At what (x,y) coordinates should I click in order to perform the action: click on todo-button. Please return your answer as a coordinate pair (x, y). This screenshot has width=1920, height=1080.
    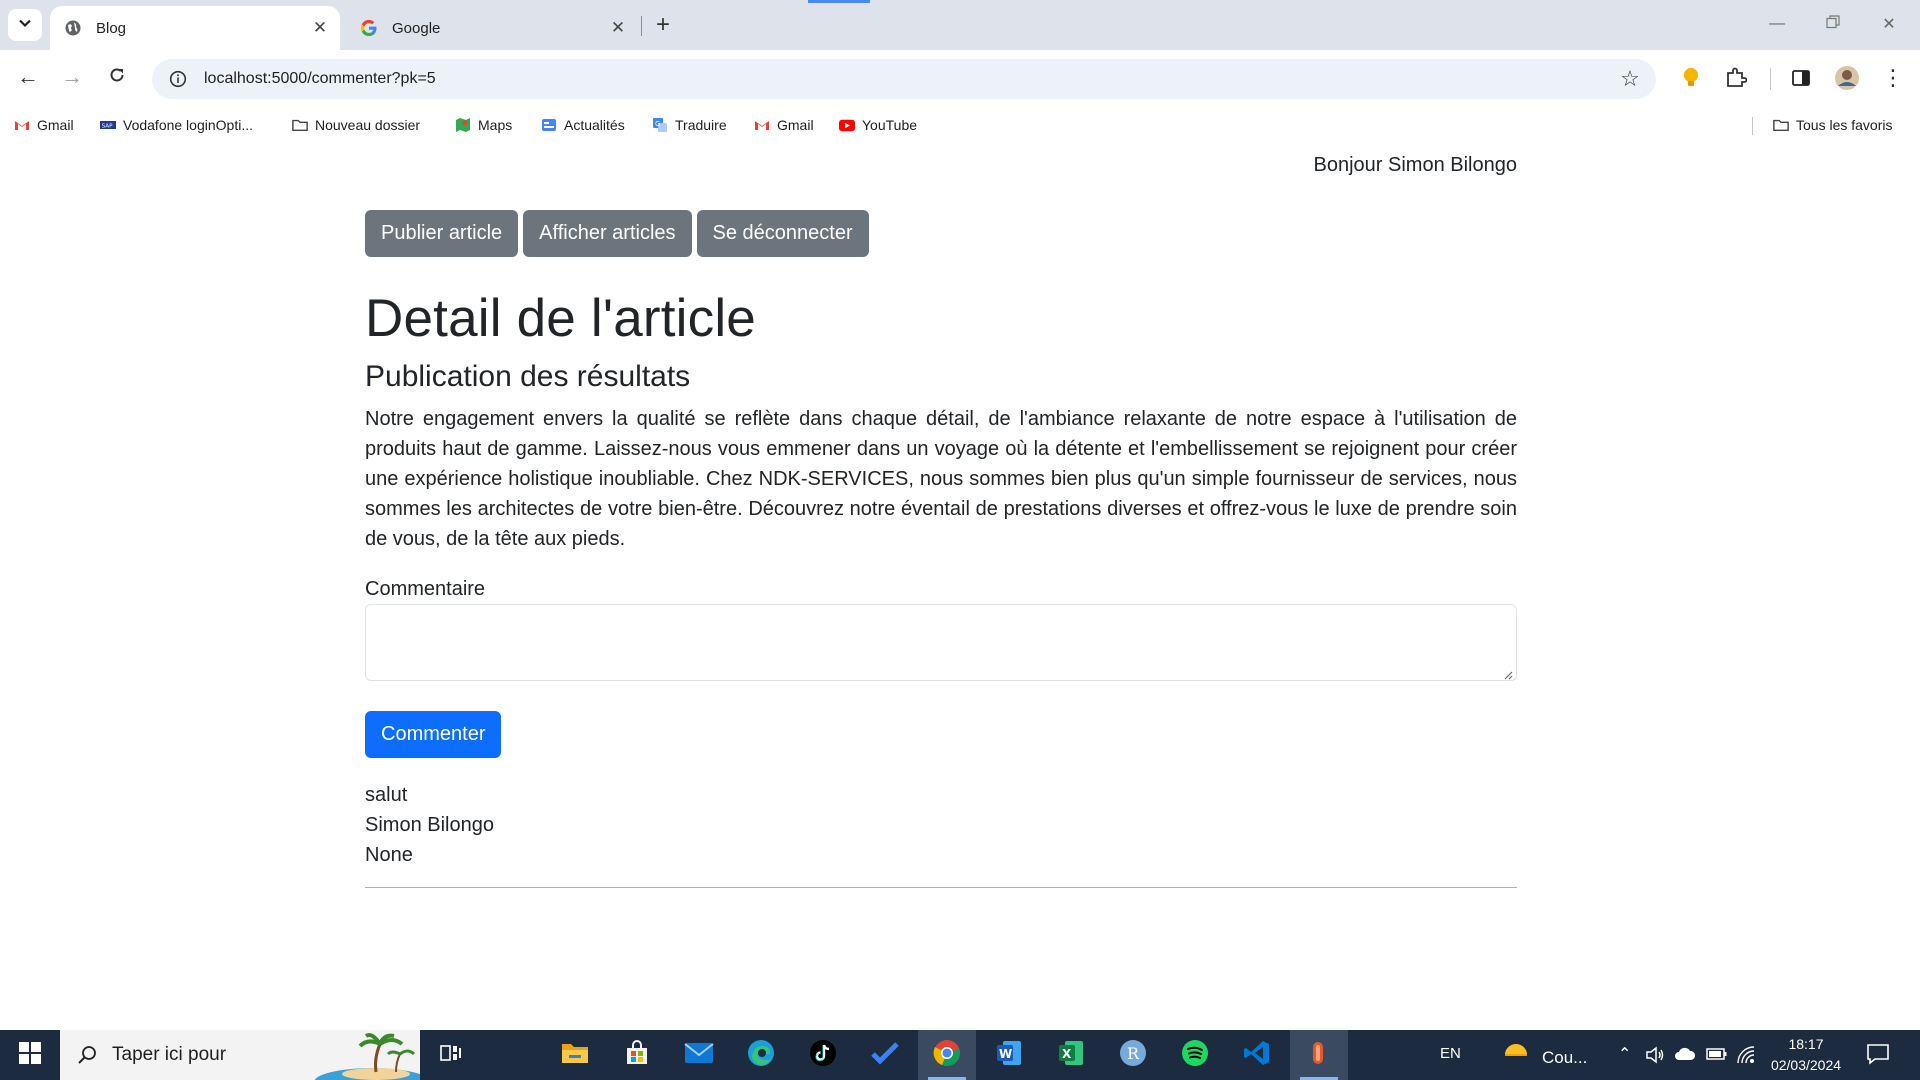
    Looking at the image, I should click on (885, 1055).